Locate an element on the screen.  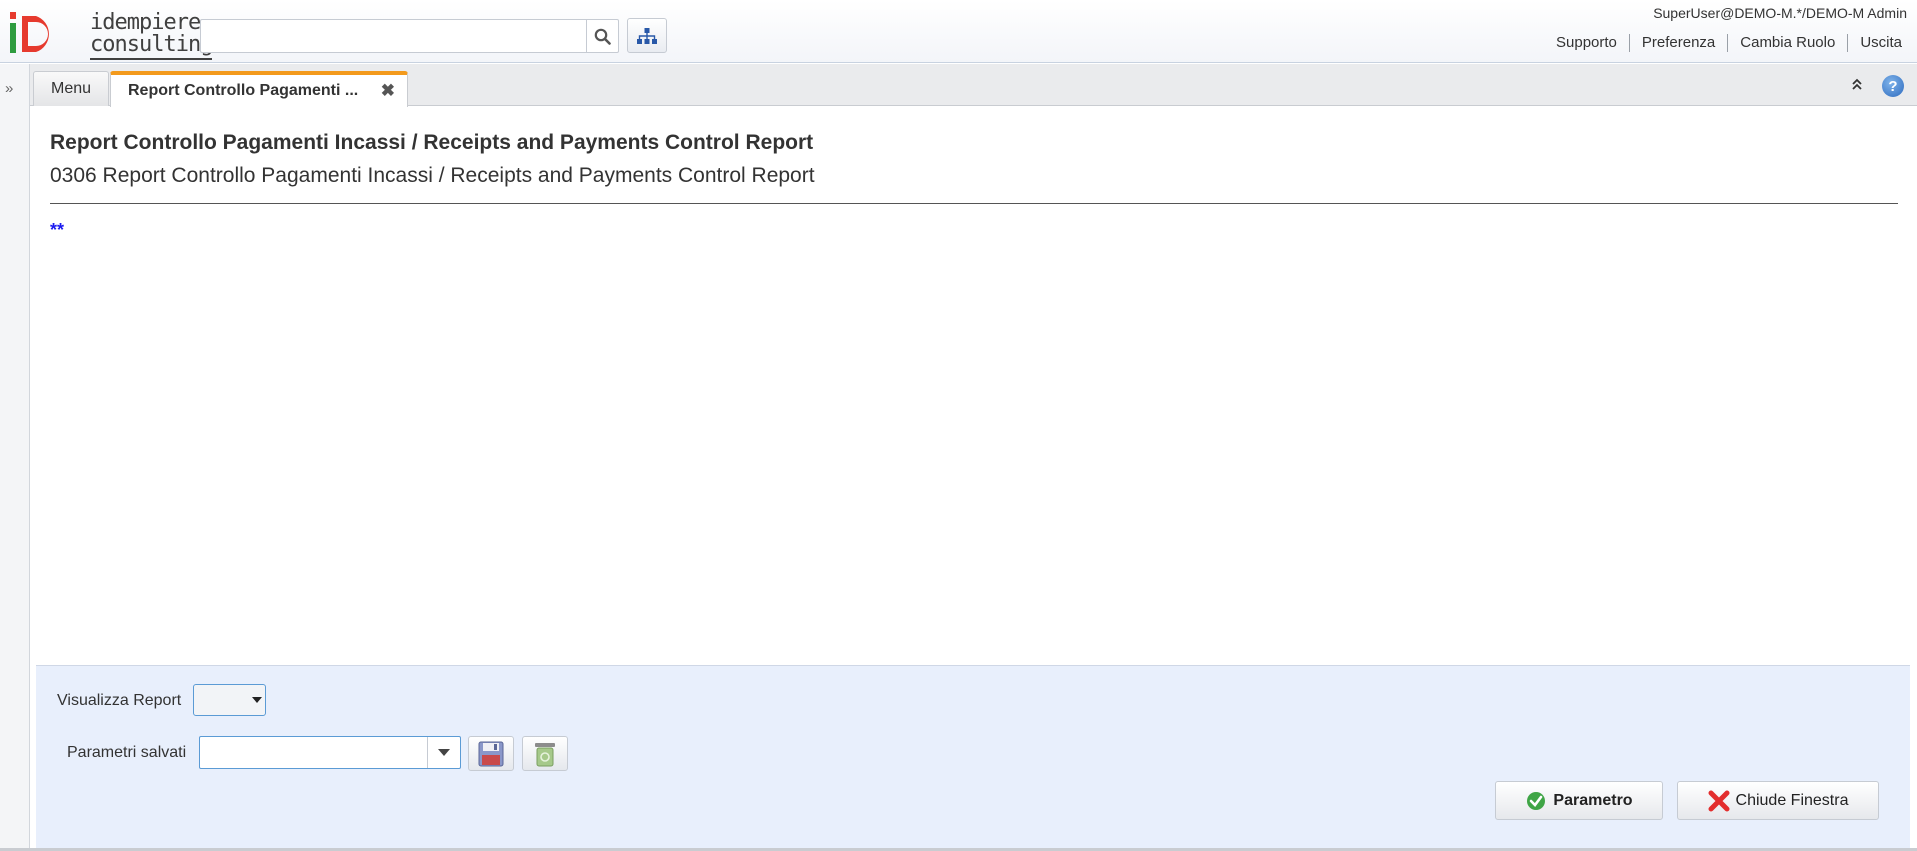
parameter-ok-button: Parametro is located at coordinates (1579, 800).